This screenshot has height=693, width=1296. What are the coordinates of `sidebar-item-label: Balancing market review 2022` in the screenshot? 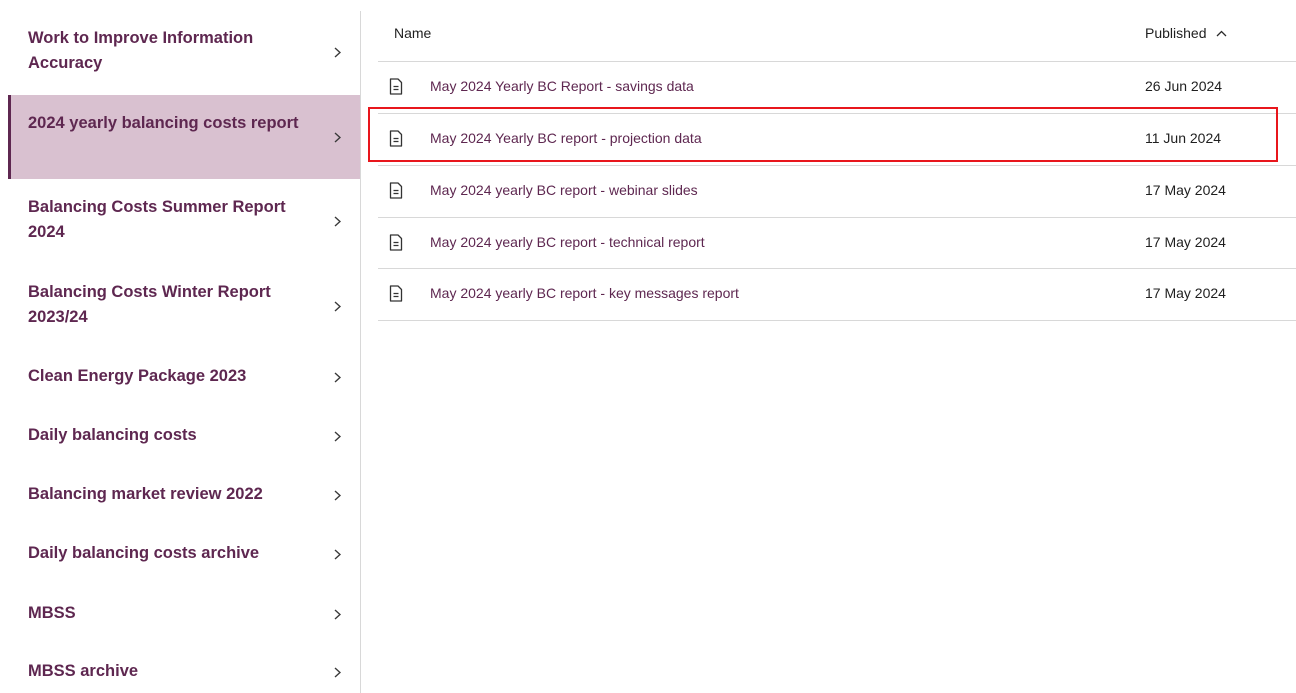 It's located at (145, 494).